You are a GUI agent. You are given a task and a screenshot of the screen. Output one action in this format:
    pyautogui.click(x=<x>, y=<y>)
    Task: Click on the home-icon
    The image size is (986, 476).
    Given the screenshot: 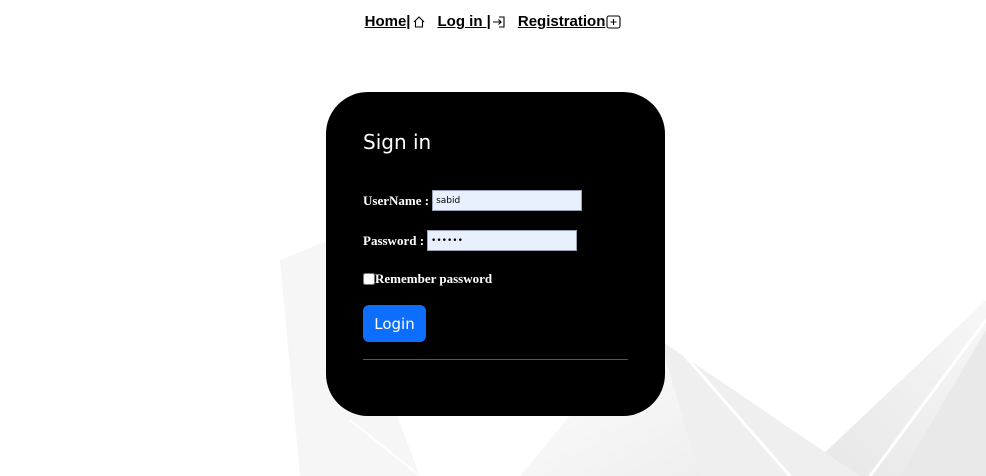 What is the action you would take?
    pyautogui.click(x=418, y=21)
    